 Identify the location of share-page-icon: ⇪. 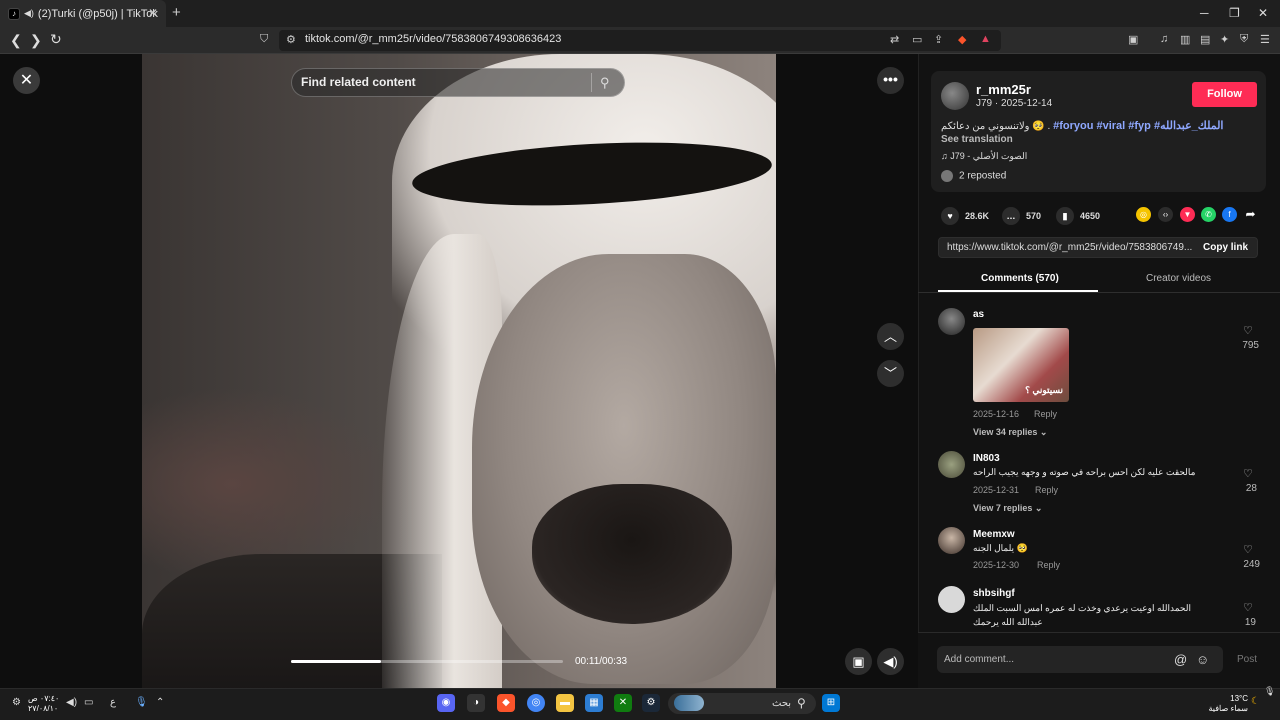
(938, 39).